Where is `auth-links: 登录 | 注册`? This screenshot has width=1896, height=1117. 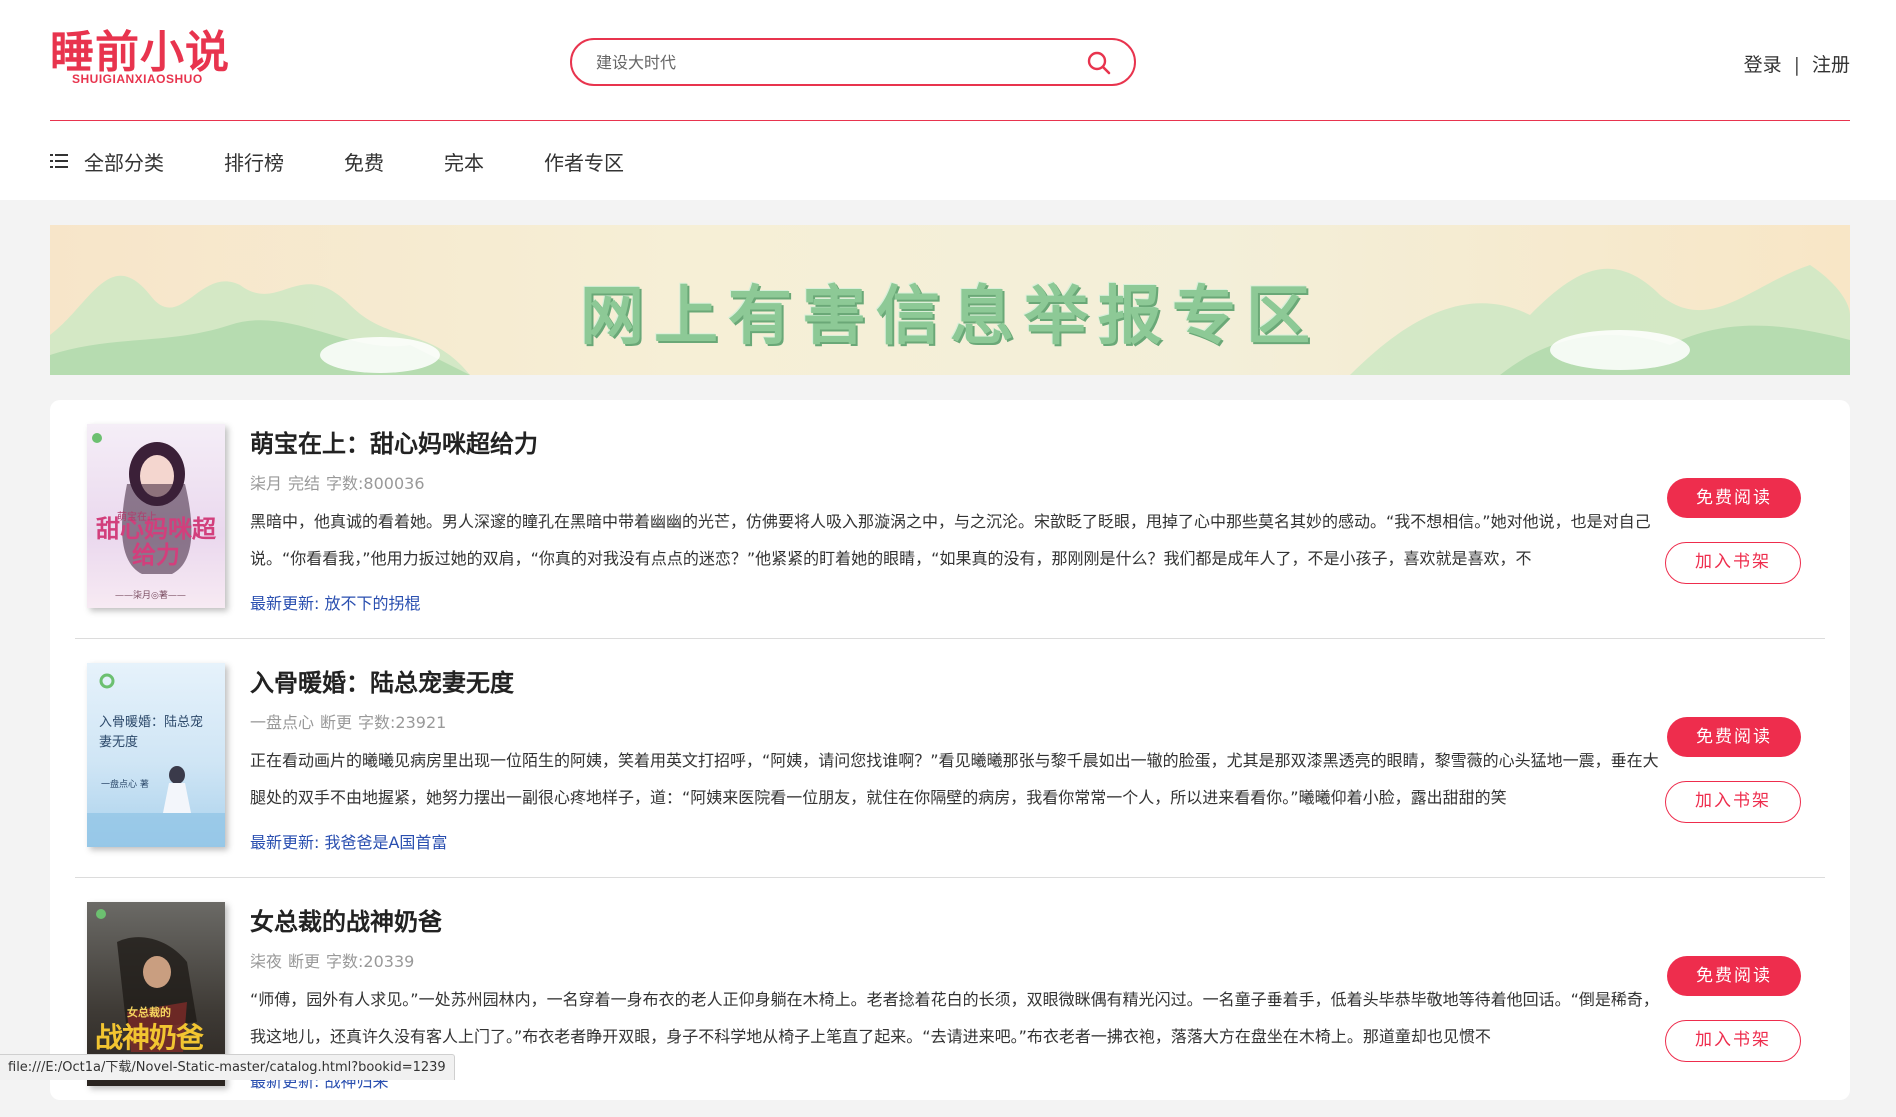
auth-links: 登录 | 注册 is located at coordinates (1797, 63).